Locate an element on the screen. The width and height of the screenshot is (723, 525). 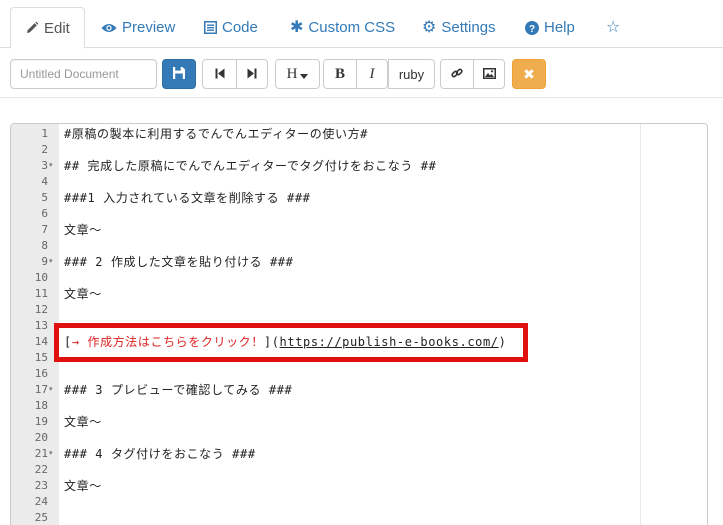
line-number: 10 is located at coordinates (41, 277).